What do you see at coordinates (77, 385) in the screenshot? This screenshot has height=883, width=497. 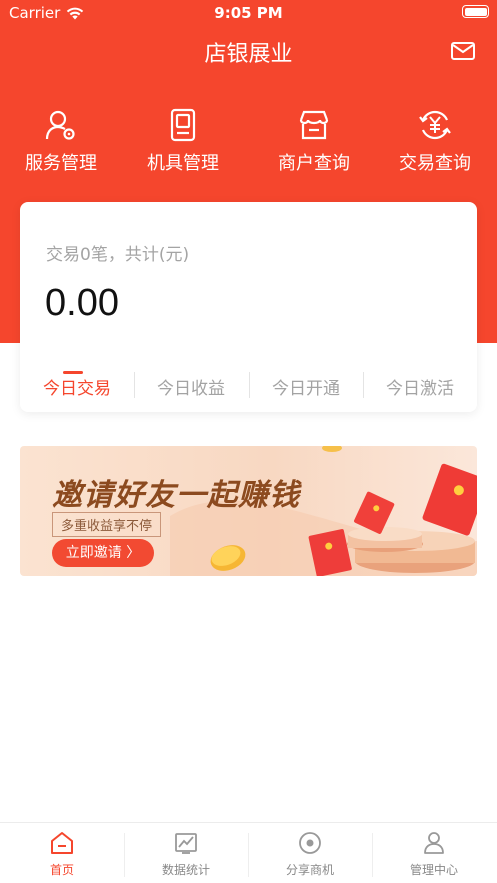 I see `tab-today-transactions: 今日交易` at bounding box center [77, 385].